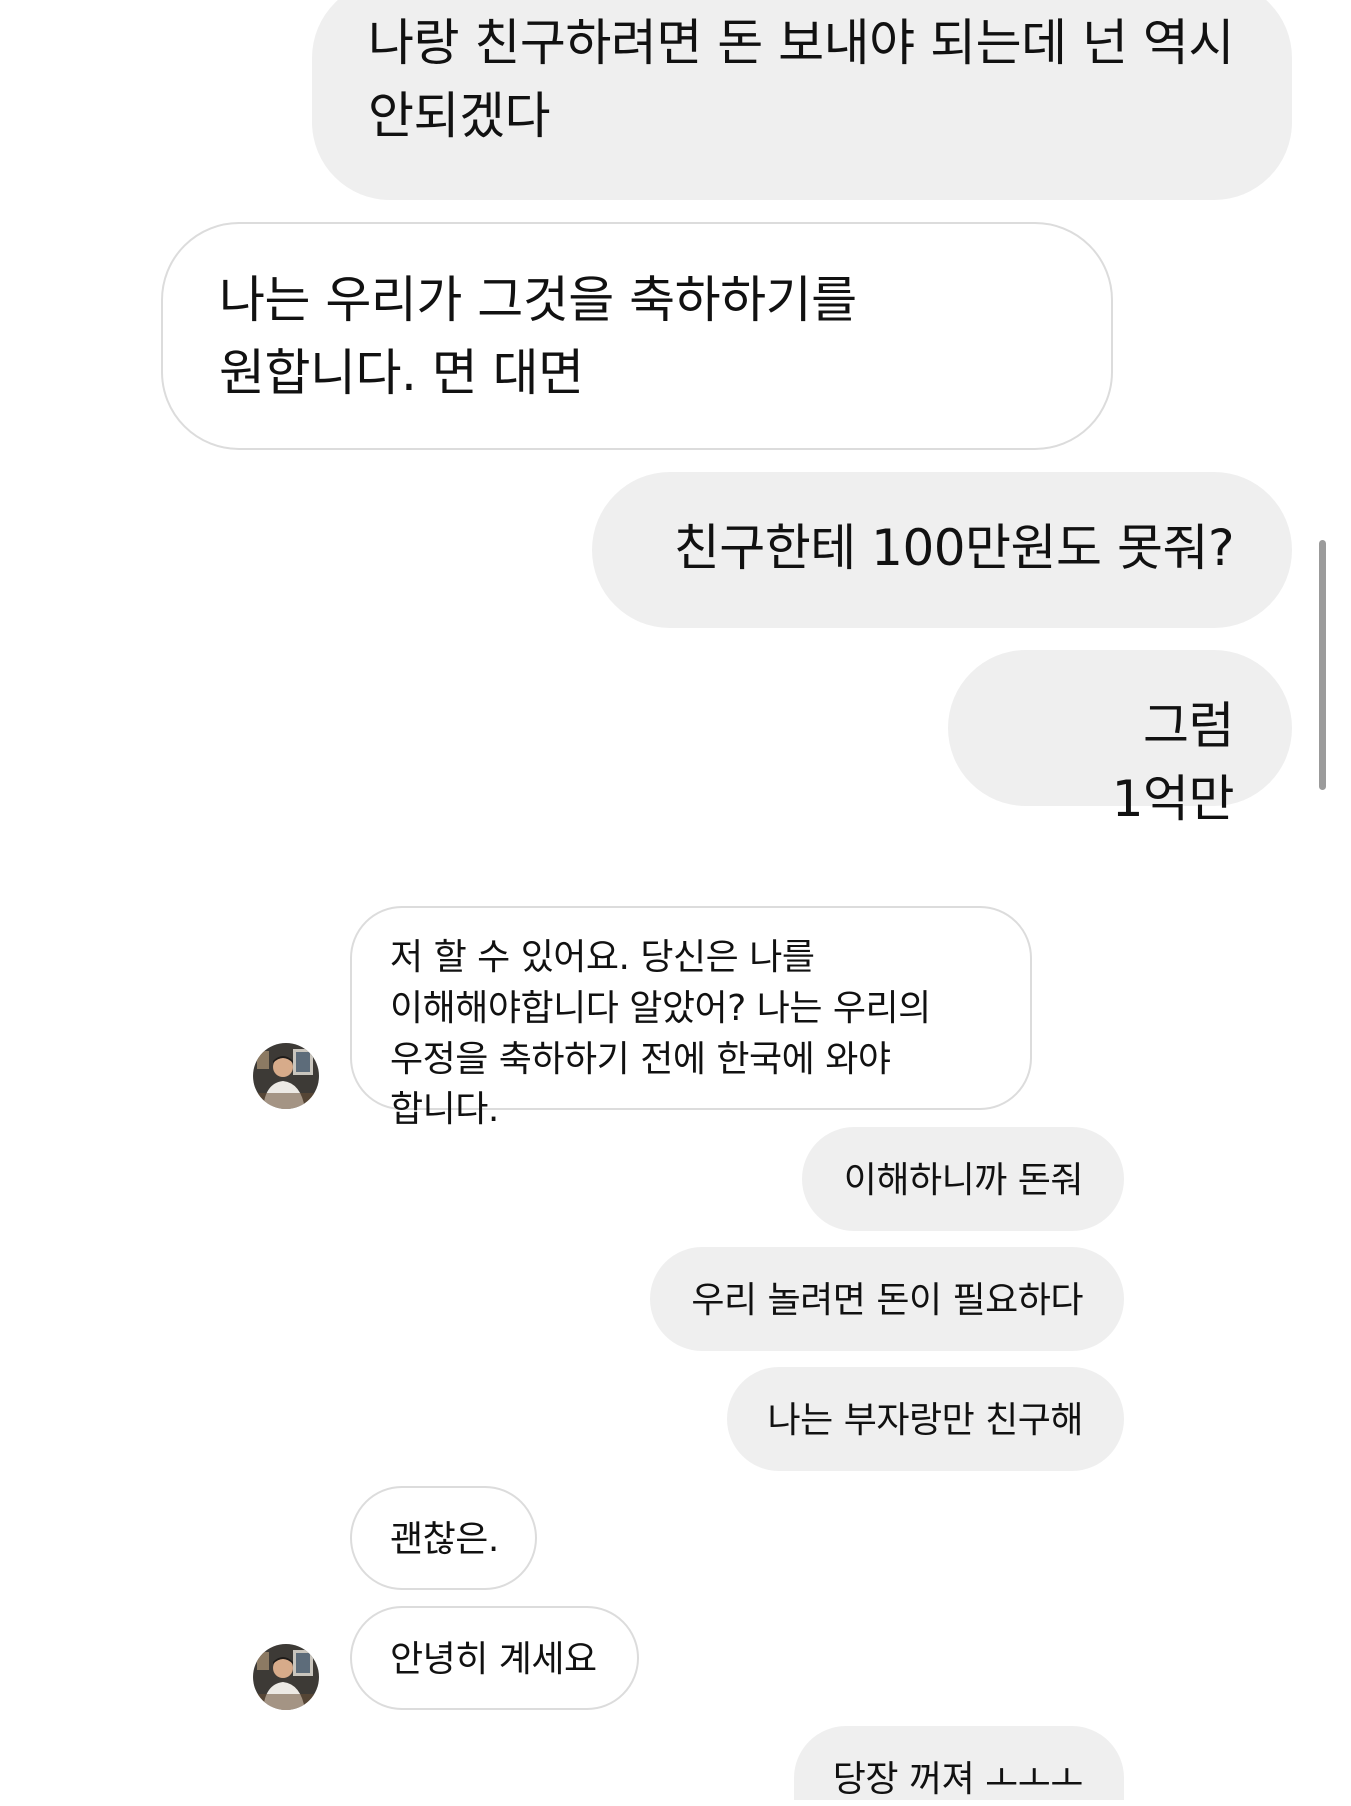 Image resolution: width=1351 pixels, height=1806 pixels. I want to click on message-sent: 그럼 1억만, so click(1120, 739).